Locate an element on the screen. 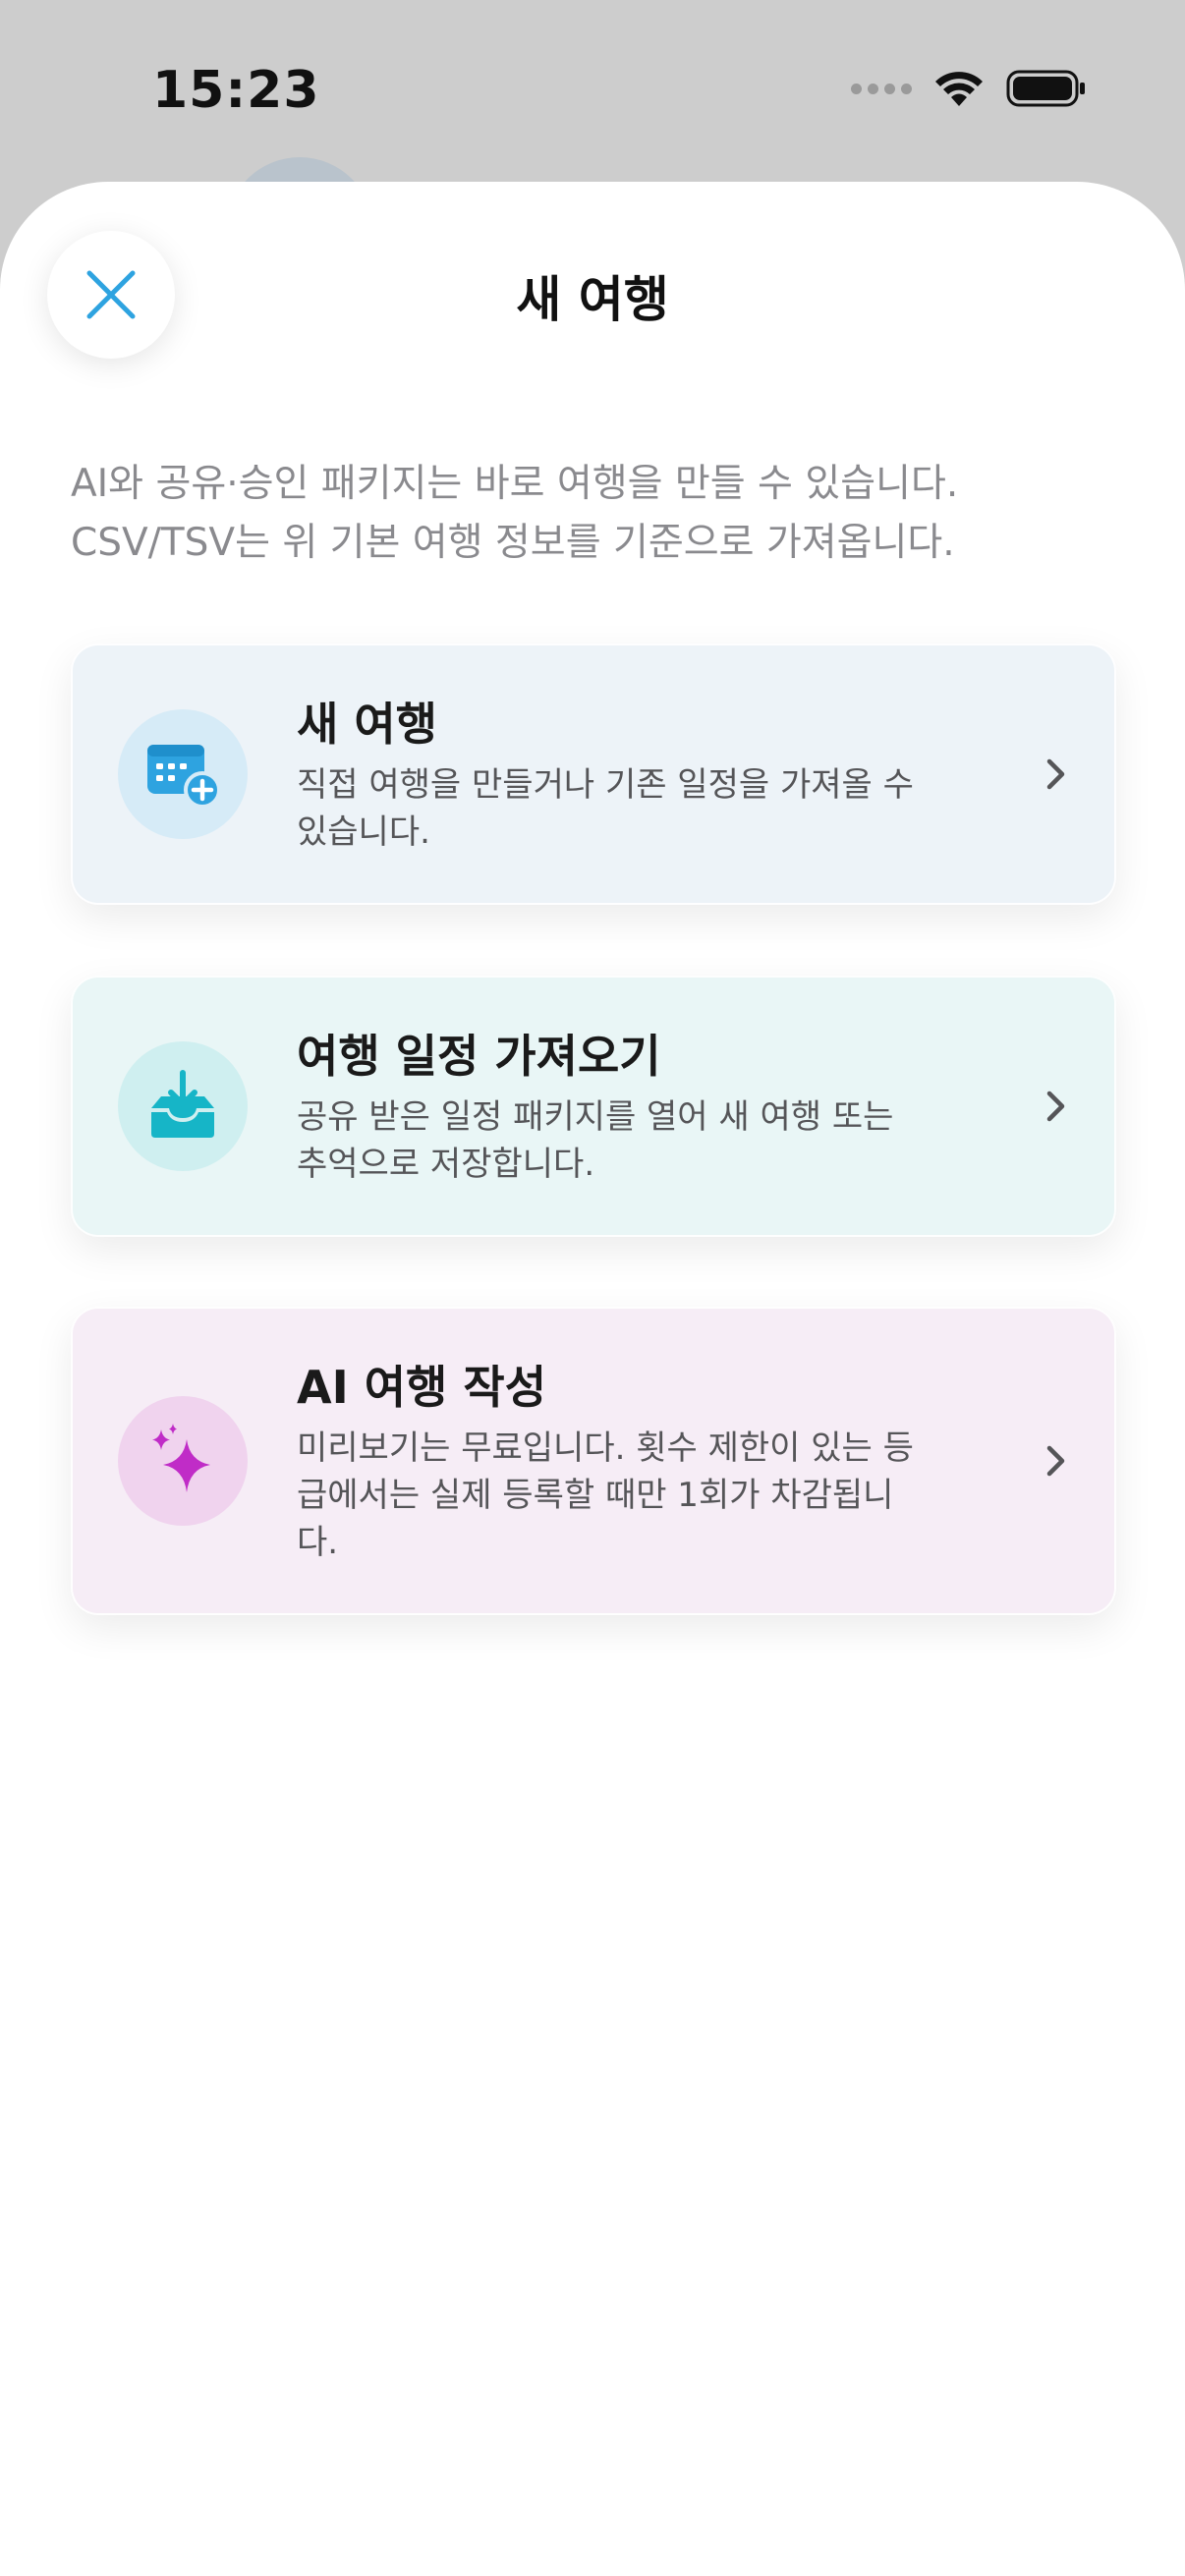 Image resolution: width=1185 pixels, height=2576 pixels. calendar-add-icon is located at coordinates (184, 777).